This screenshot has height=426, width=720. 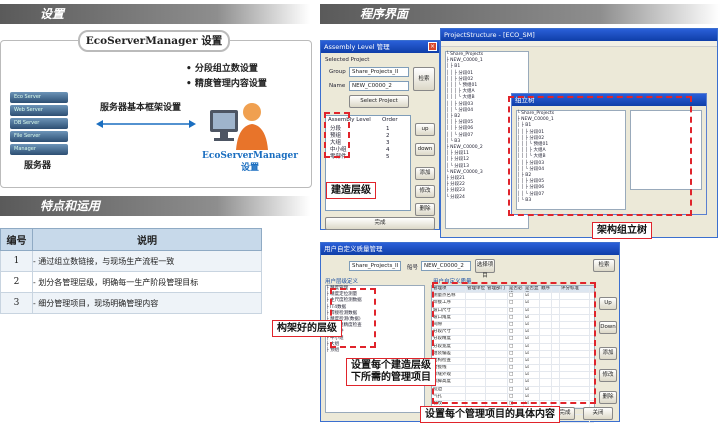 What do you see at coordinates (413, 268) in the screenshot?
I see `name-label: 船号` at bounding box center [413, 268].